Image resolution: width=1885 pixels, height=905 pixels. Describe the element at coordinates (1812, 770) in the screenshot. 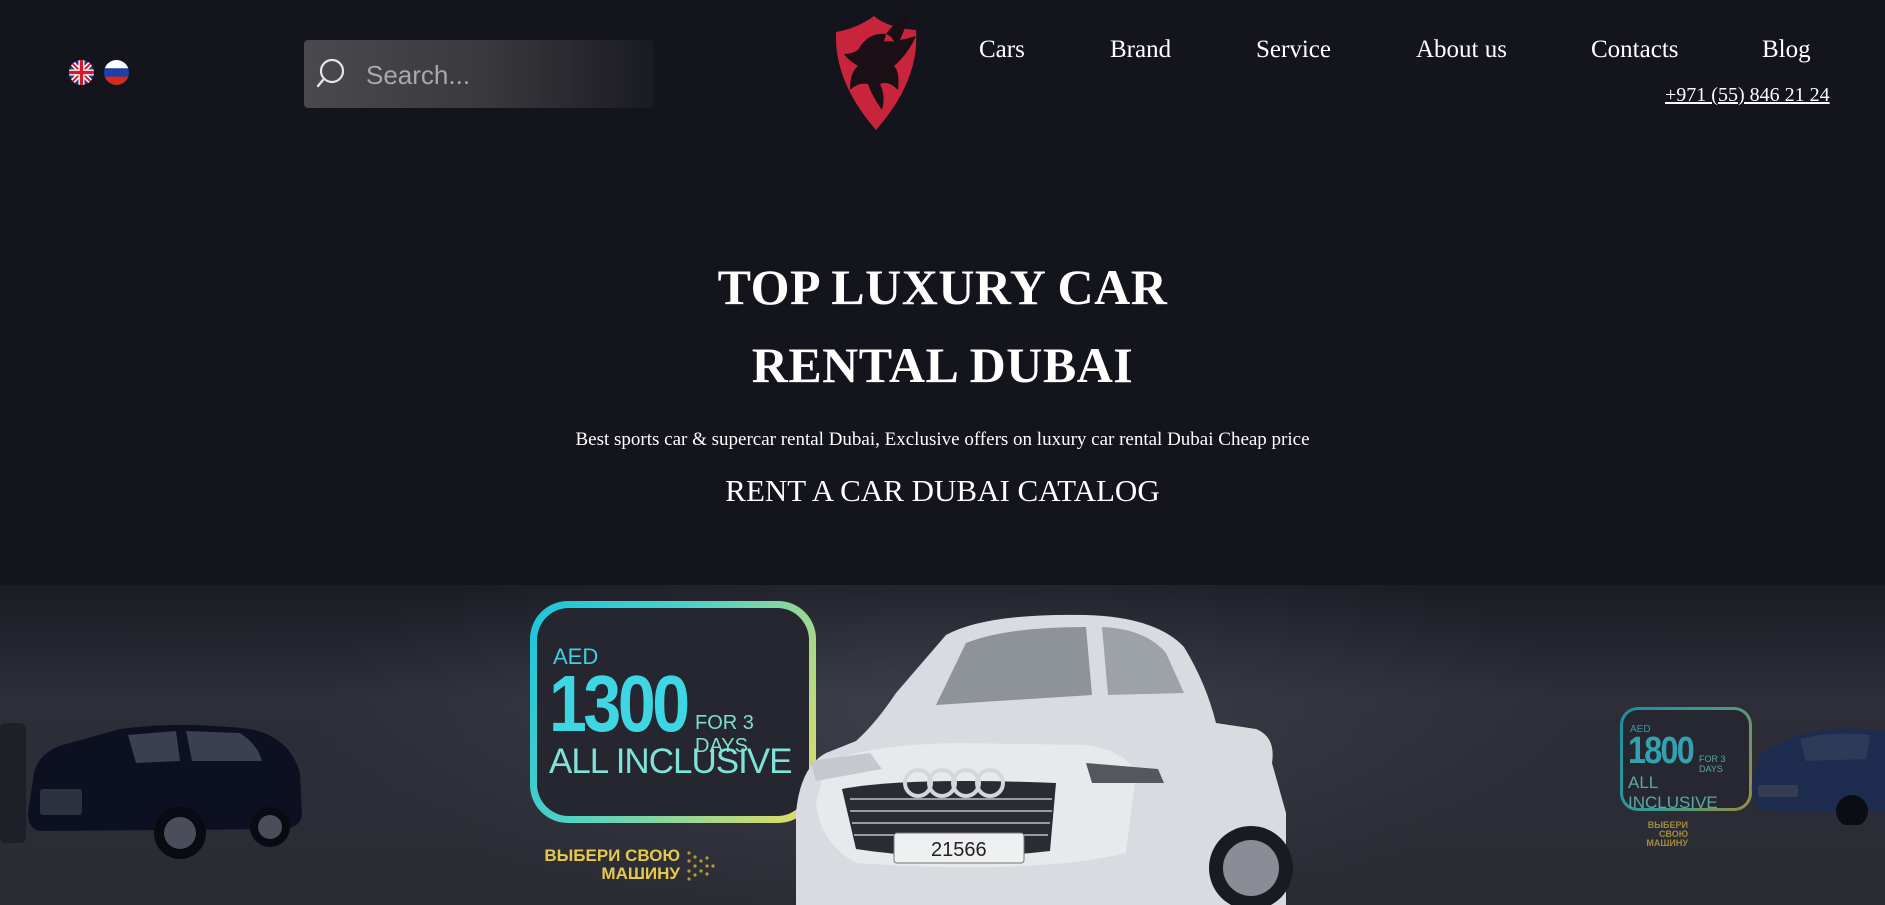

I see `right-car-image` at that location.